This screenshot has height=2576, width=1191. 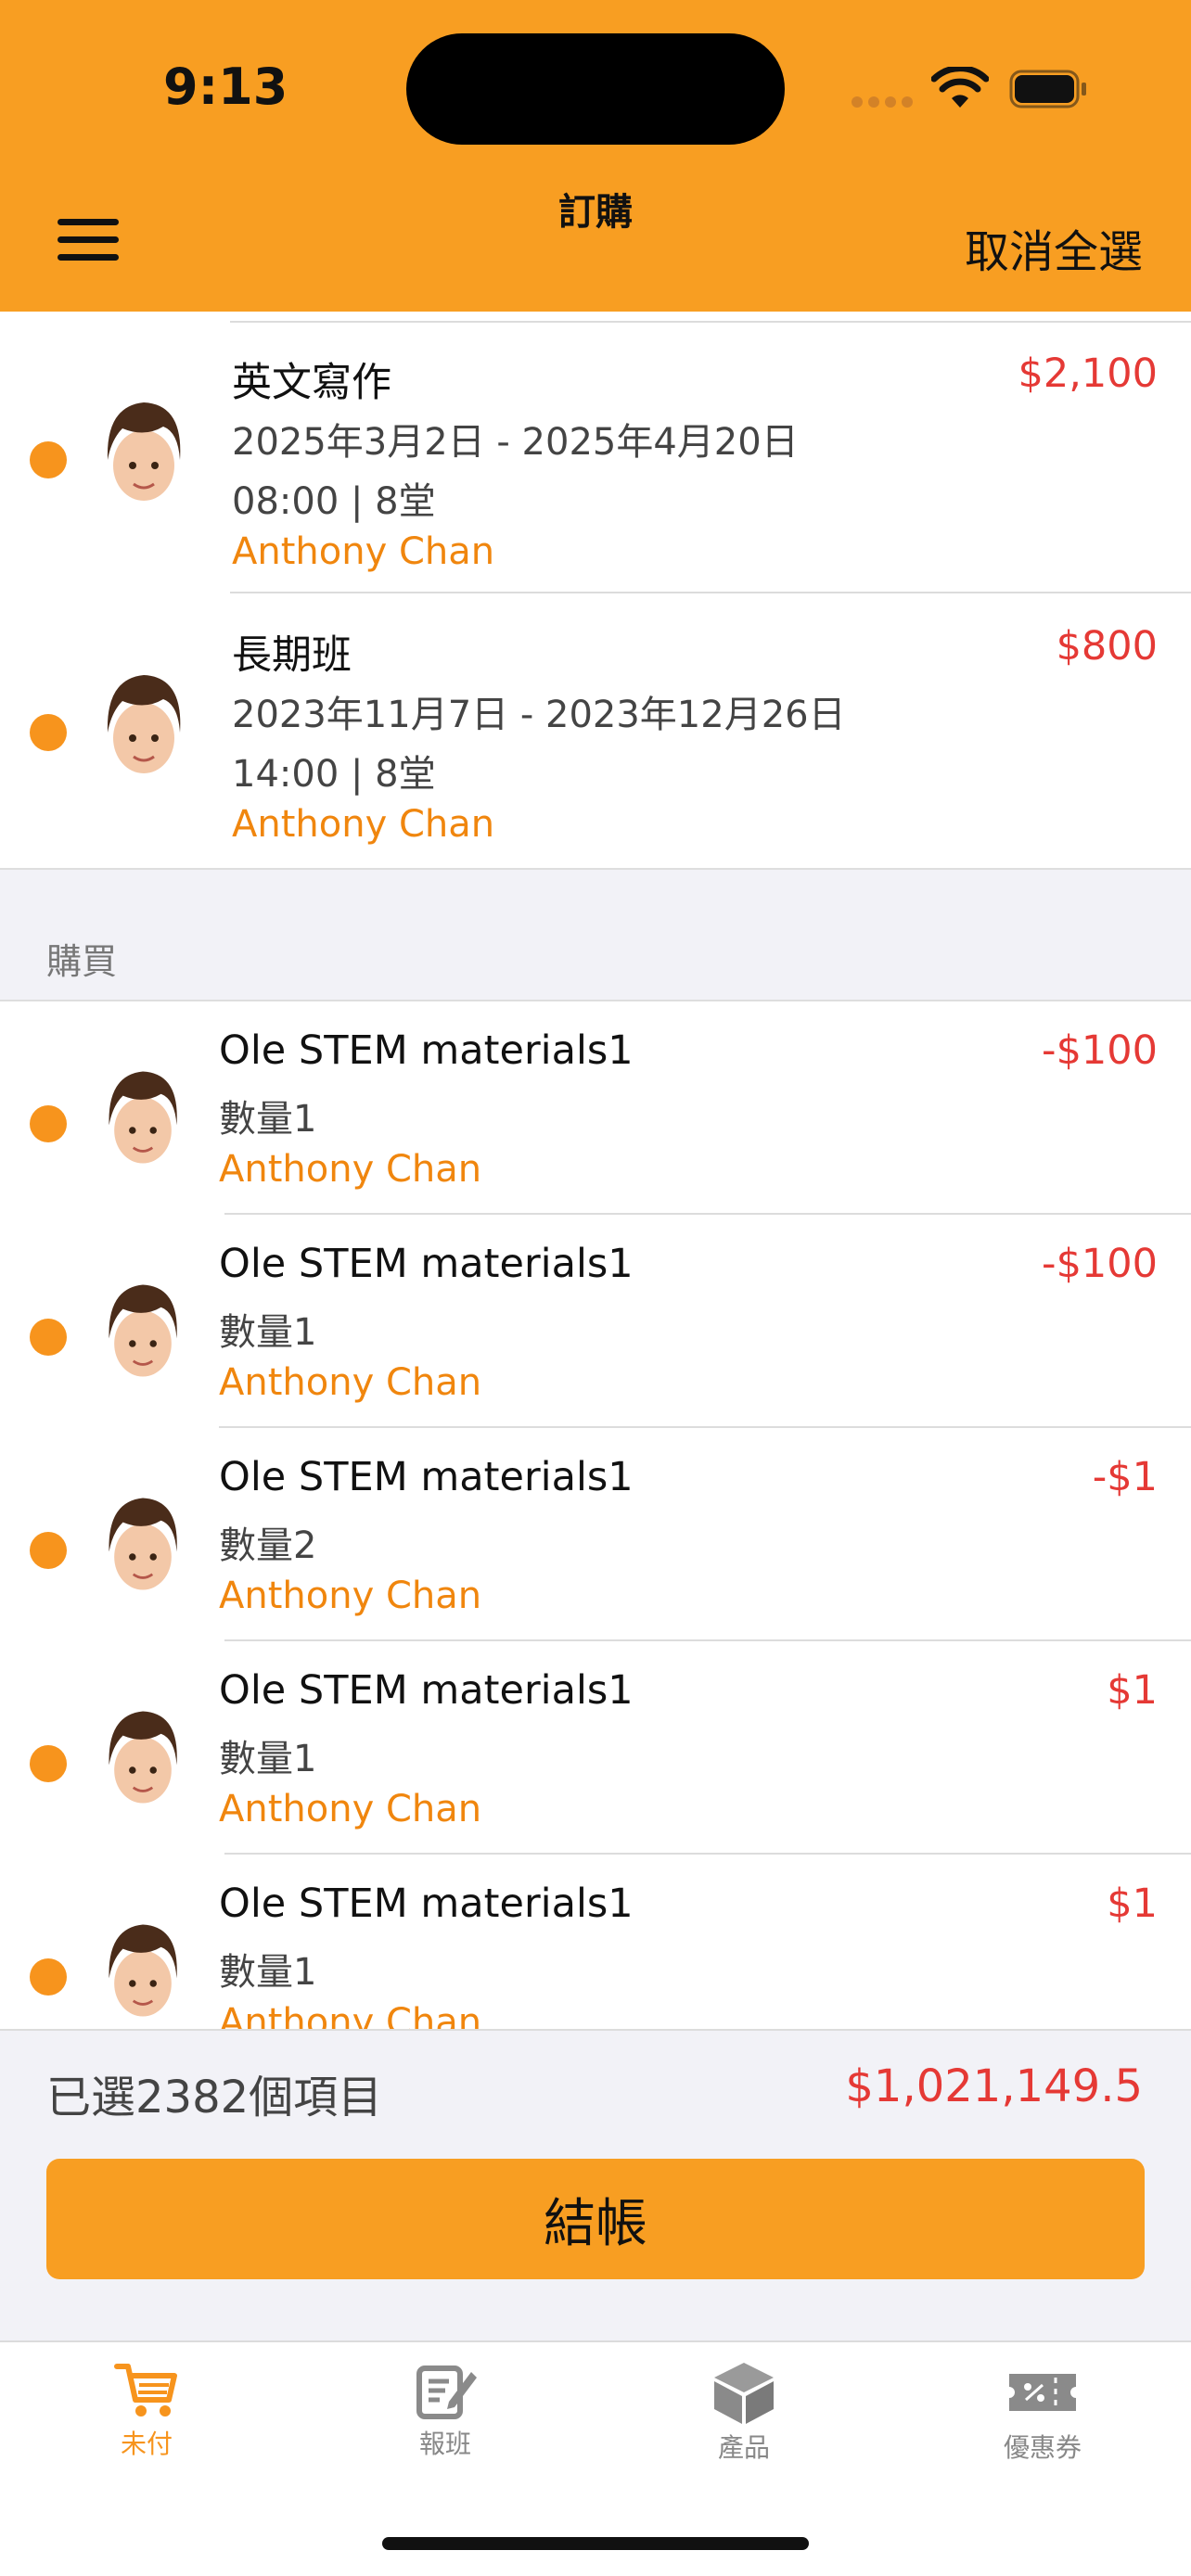 I want to click on tab-products: 產品, so click(x=744, y=2412).